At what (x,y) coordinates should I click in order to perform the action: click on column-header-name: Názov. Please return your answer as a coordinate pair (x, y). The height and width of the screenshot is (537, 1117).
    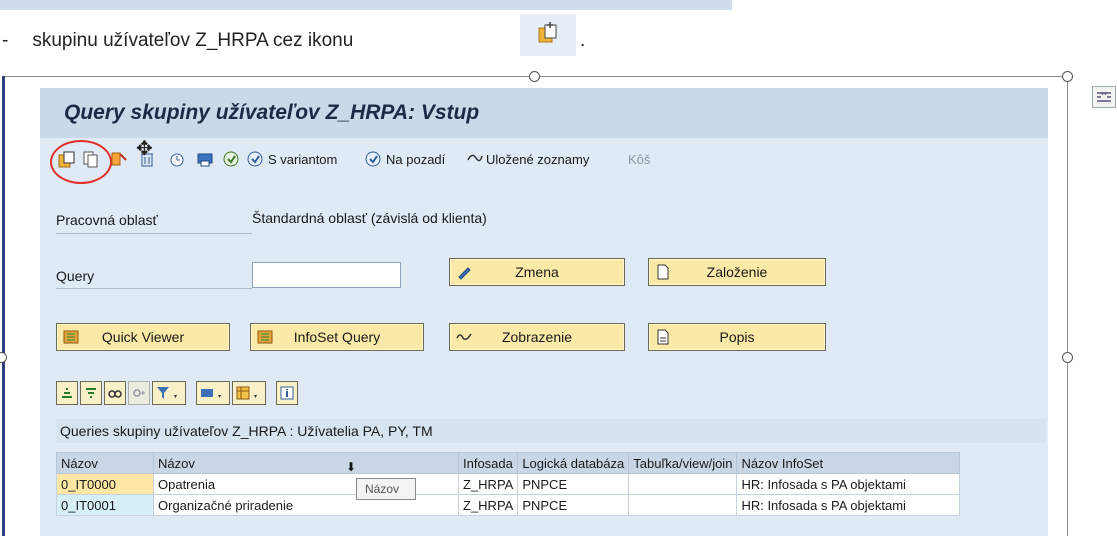
    Looking at the image, I should click on (105, 463).